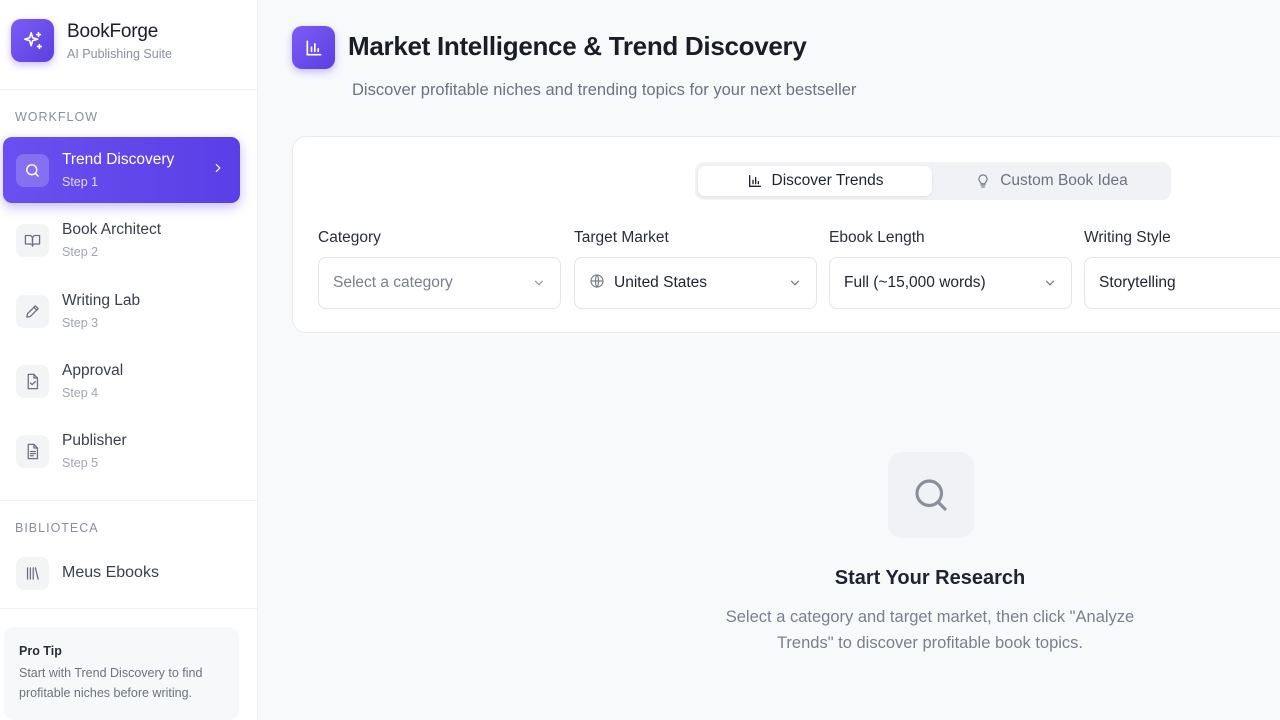  Describe the element at coordinates (32, 573) in the screenshot. I see `library-icon` at that location.